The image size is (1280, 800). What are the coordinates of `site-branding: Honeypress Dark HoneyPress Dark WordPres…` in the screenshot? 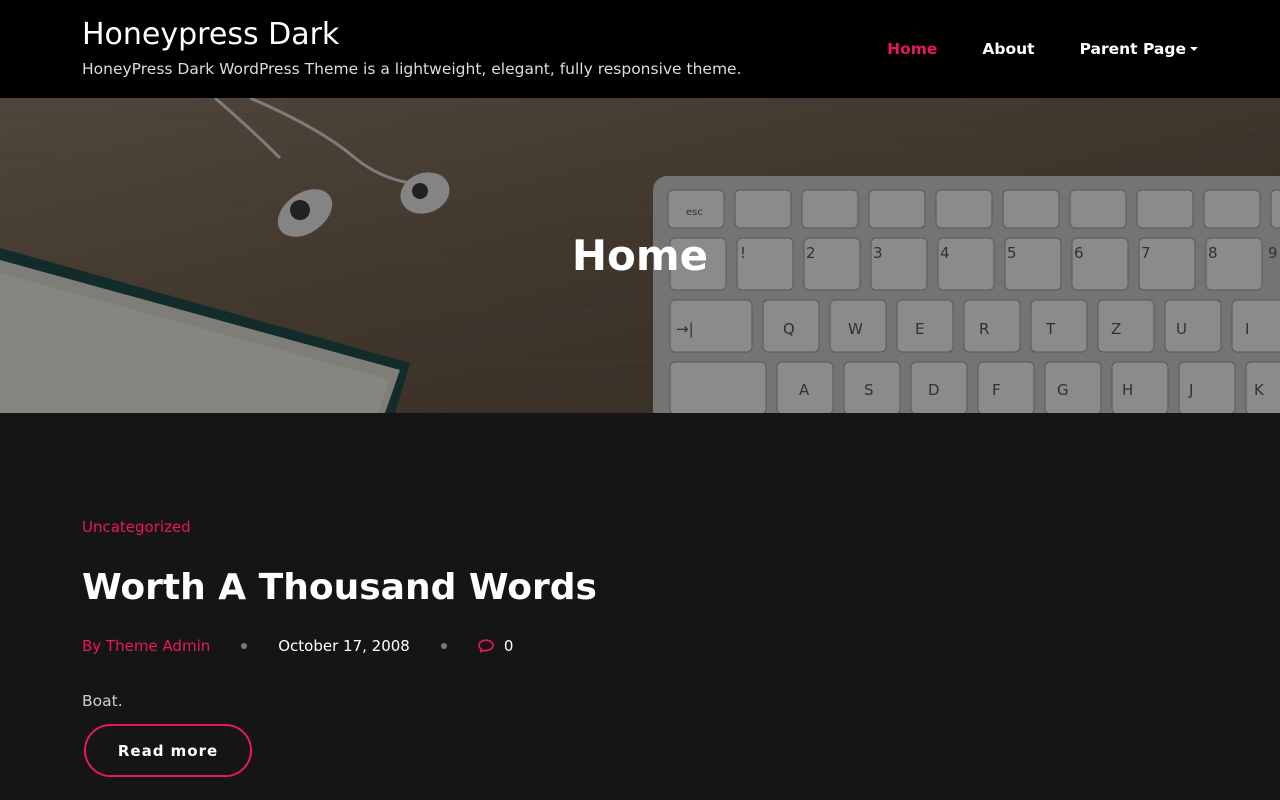 It's located at (412, 48).